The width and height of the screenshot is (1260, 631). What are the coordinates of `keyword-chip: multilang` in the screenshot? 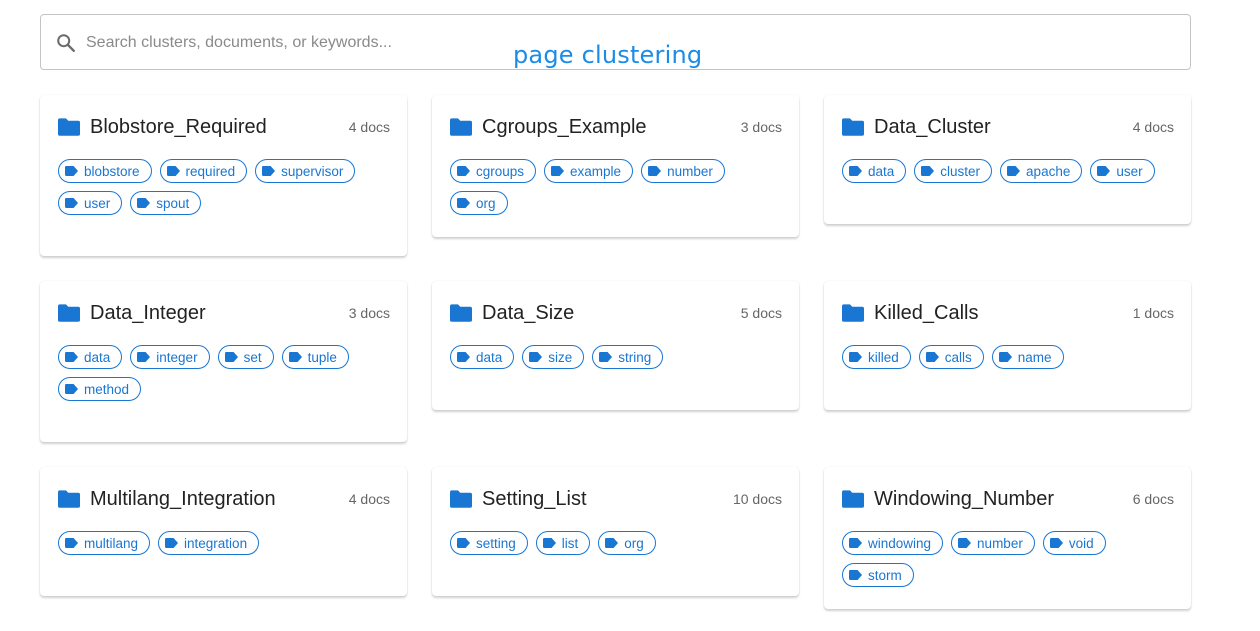 It's located at (104, 543).